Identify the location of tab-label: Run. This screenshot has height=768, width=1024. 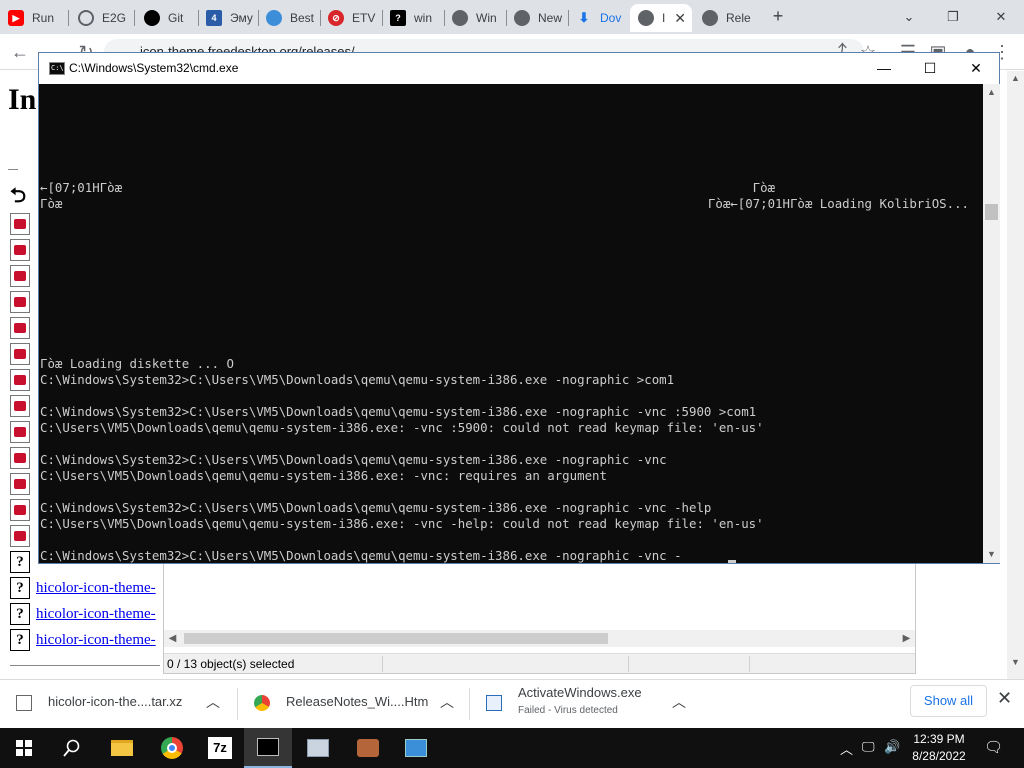
(43, 18).